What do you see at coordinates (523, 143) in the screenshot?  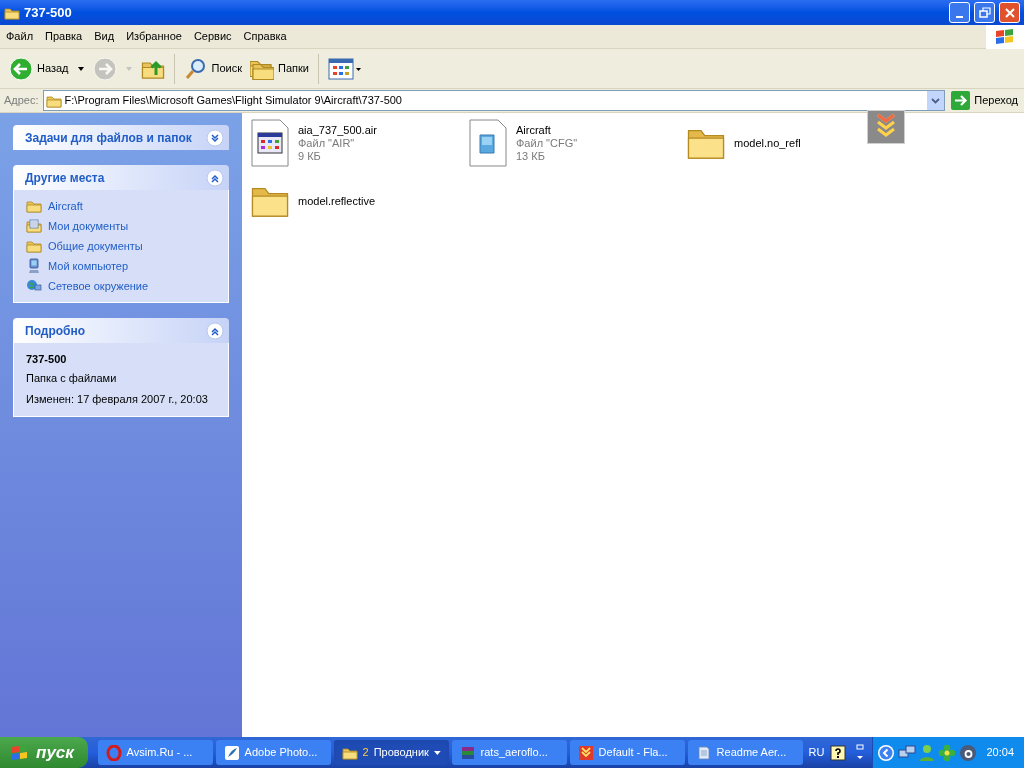 I see `file-item: Aircraft Файл "CFG" 13 КБ` at bounding box center [523, 143].